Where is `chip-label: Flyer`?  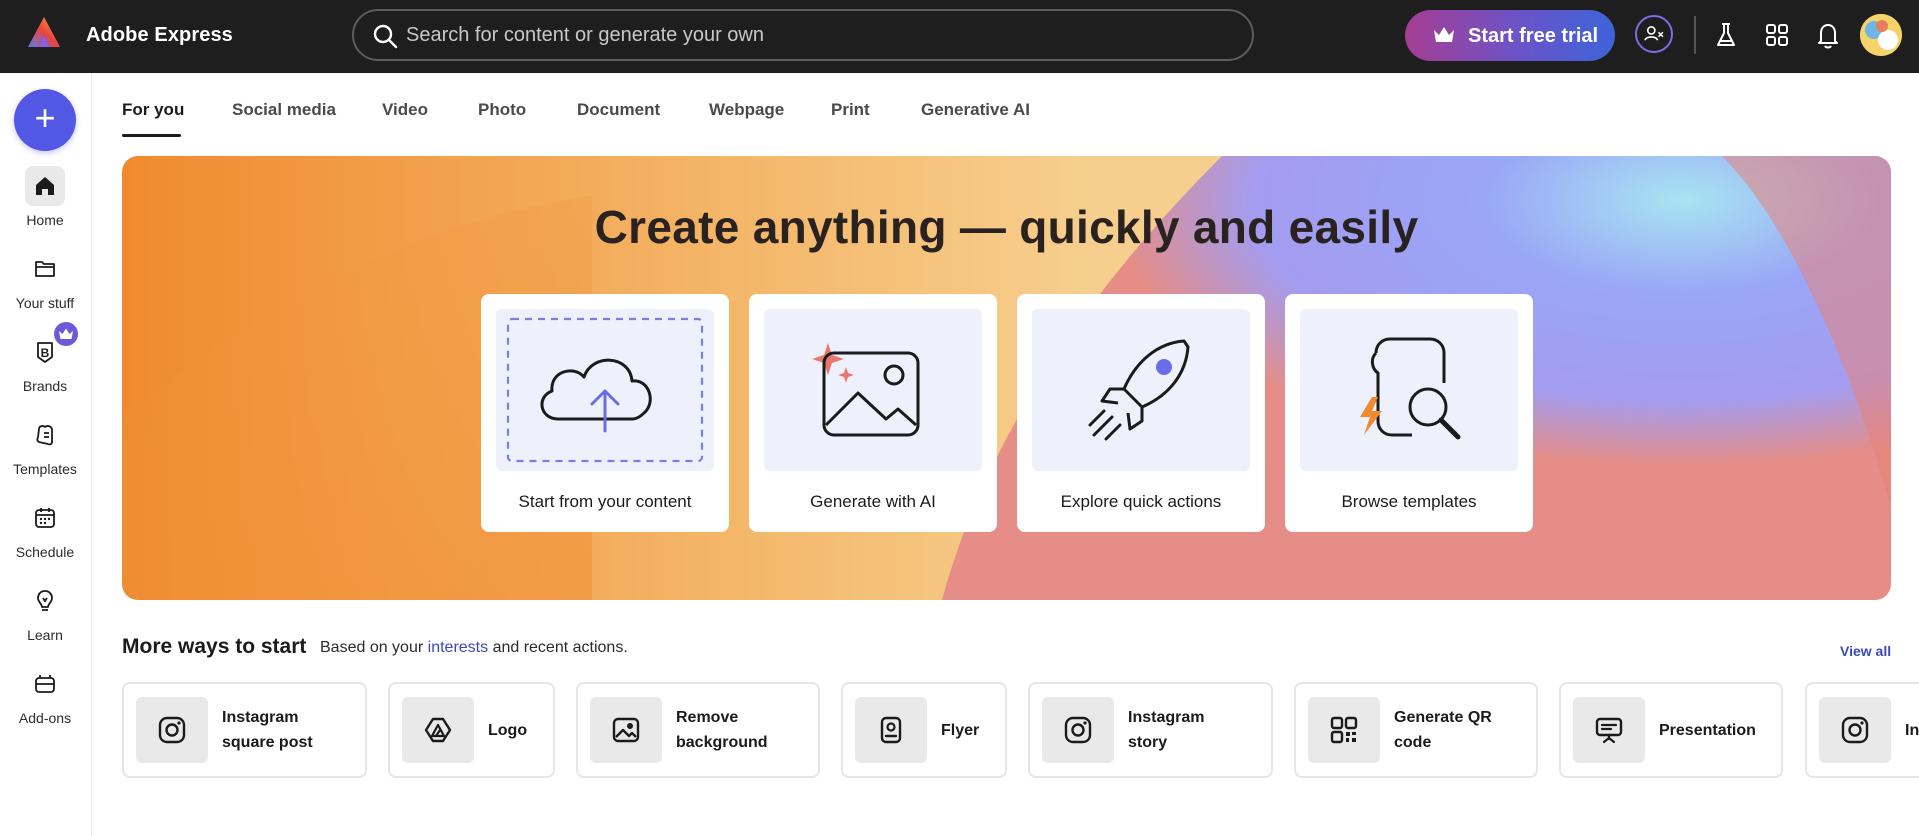 chip-label: Flyer is located at coordinates (960, 730).